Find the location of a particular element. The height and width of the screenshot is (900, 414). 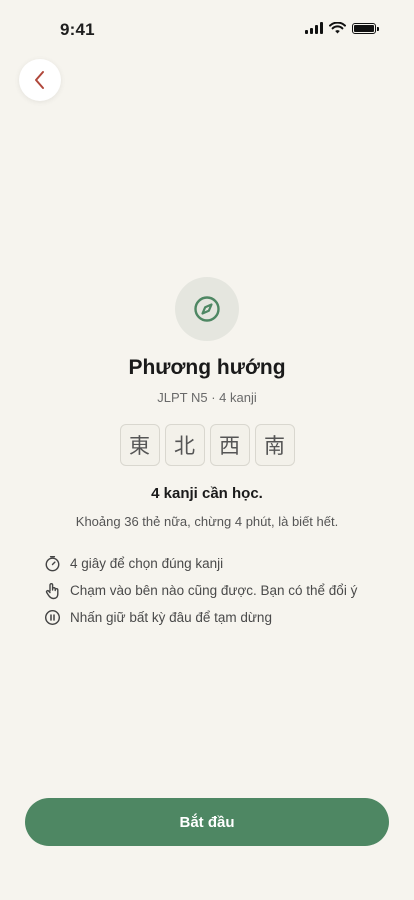

status-bar: 9:41 is located at coordinates (207, 28).